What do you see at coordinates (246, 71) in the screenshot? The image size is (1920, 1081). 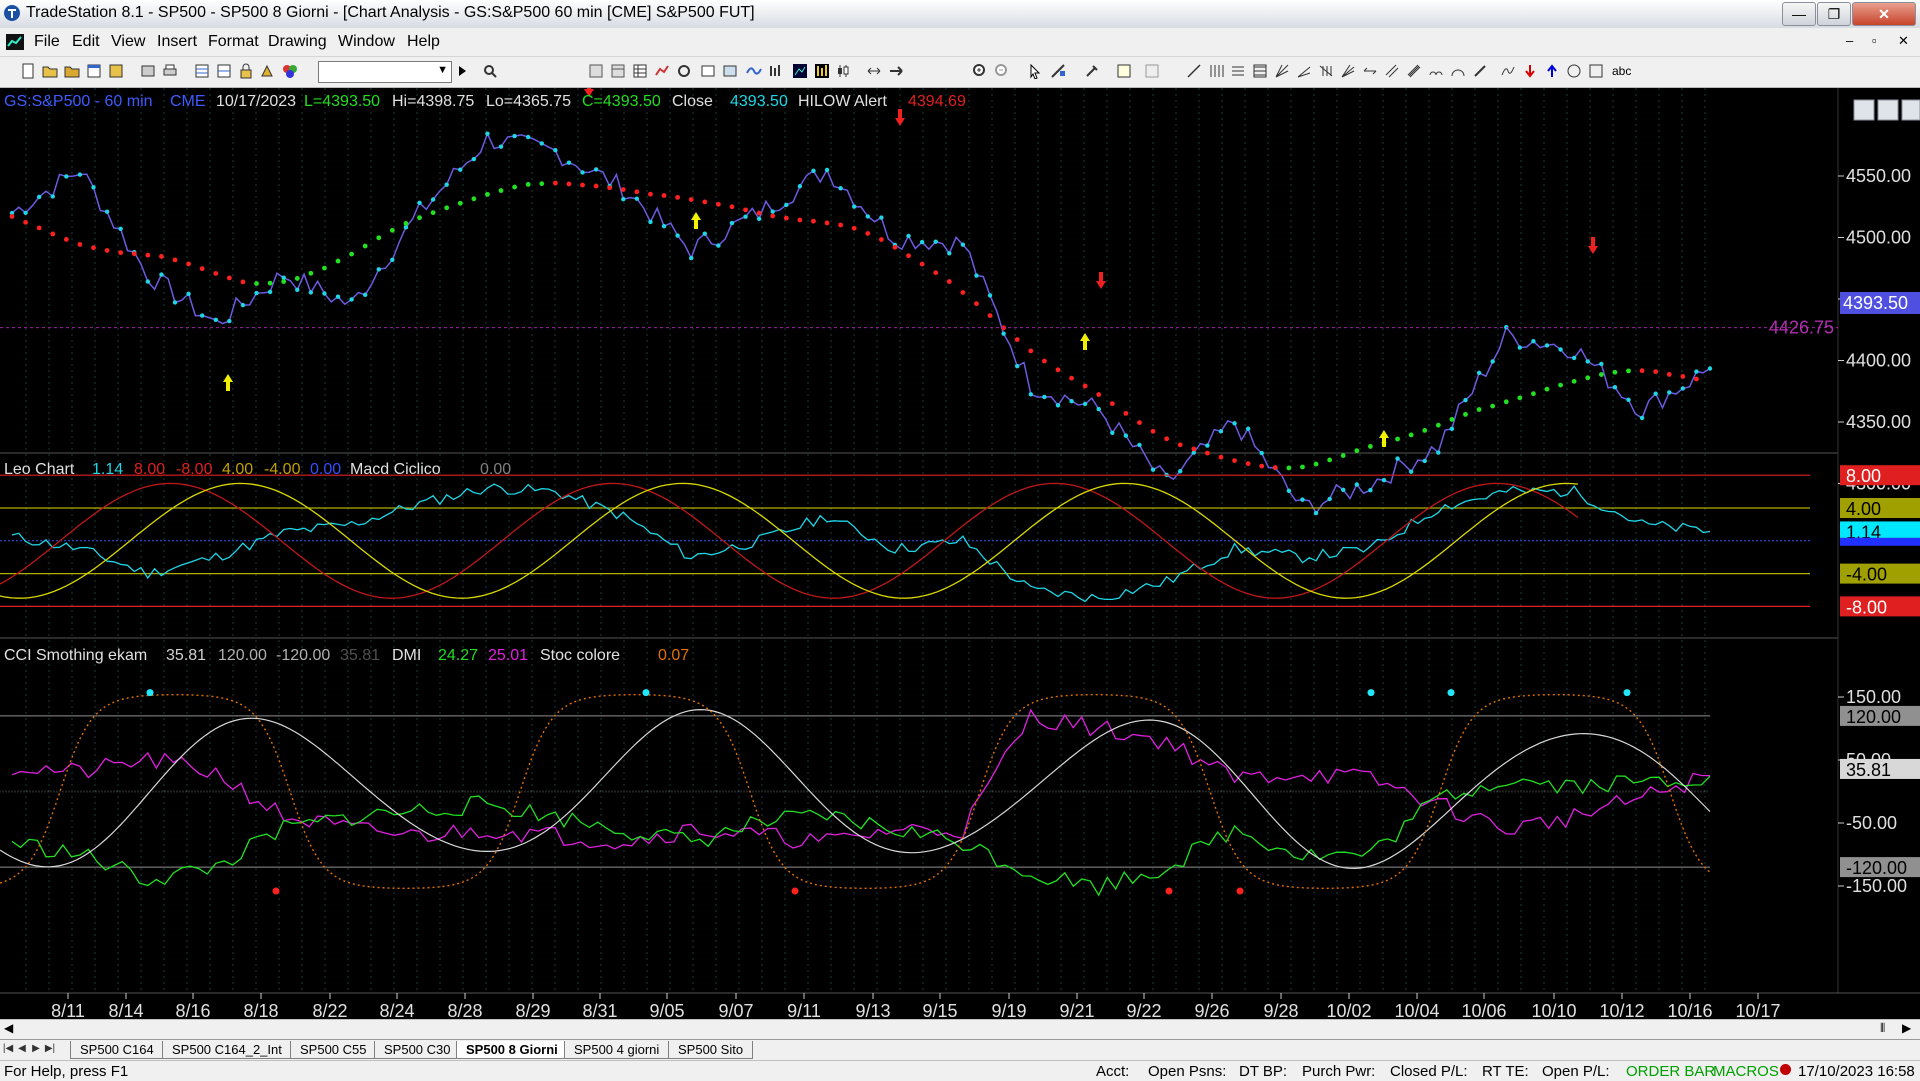 I see `lock-icon` at bounding box center [246, 71].